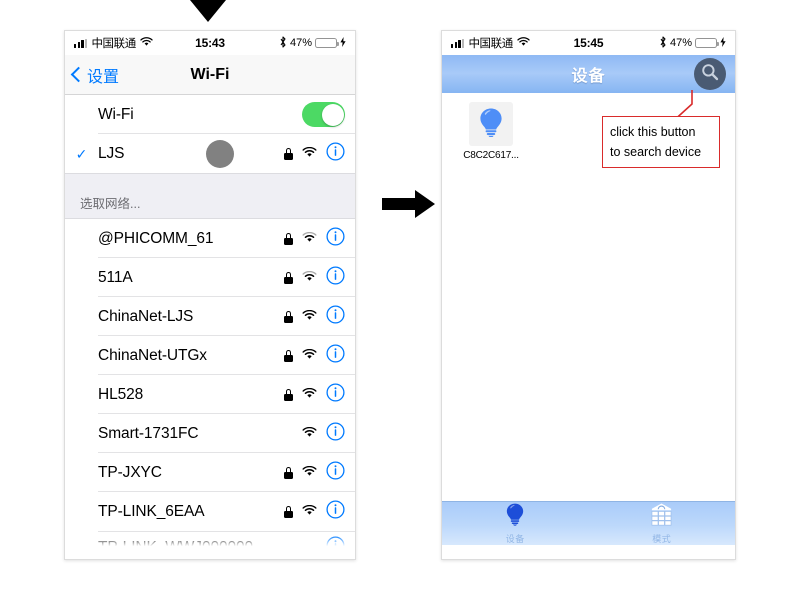  I want to click on grid-house-icon, so click(661, 516).